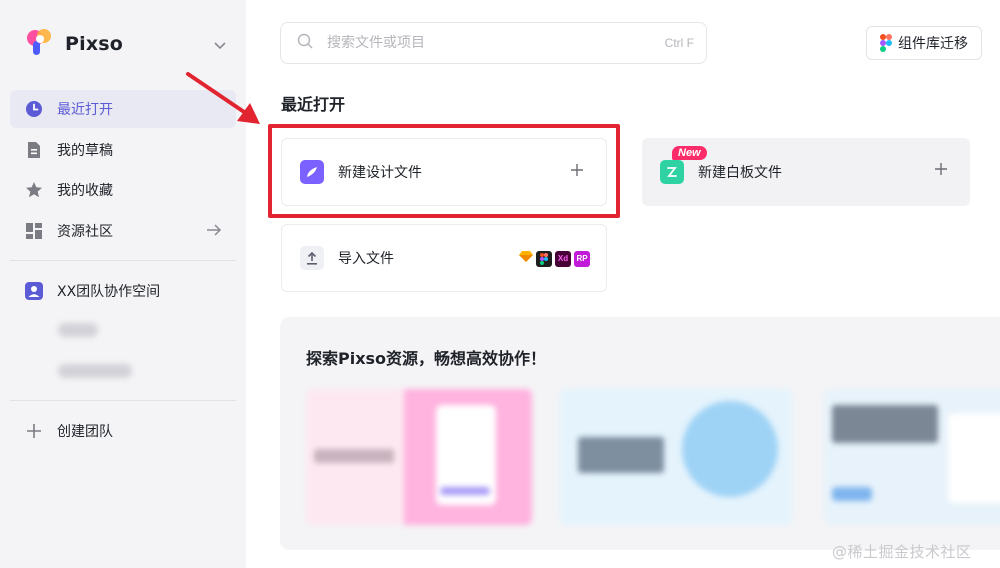 This screenshot has width=1000, height=568. I want to click on import-file-card: 导入文件 Xd RP, so click(444, 258).